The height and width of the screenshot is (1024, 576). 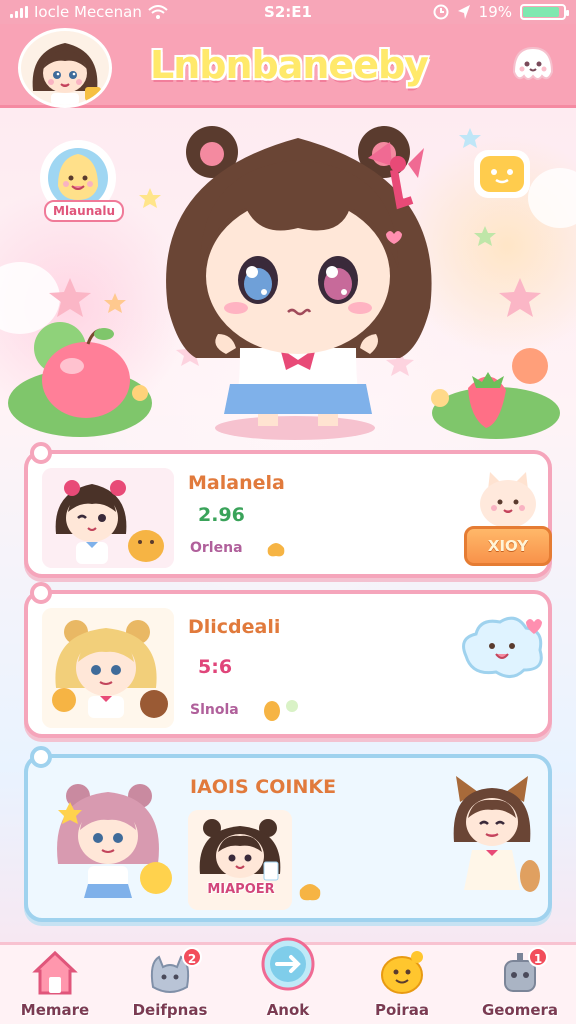 What do you see at coordinates (495, 12) in the screenshot?
I see `battery-percent: 19%` at bounding box center [495, 12].